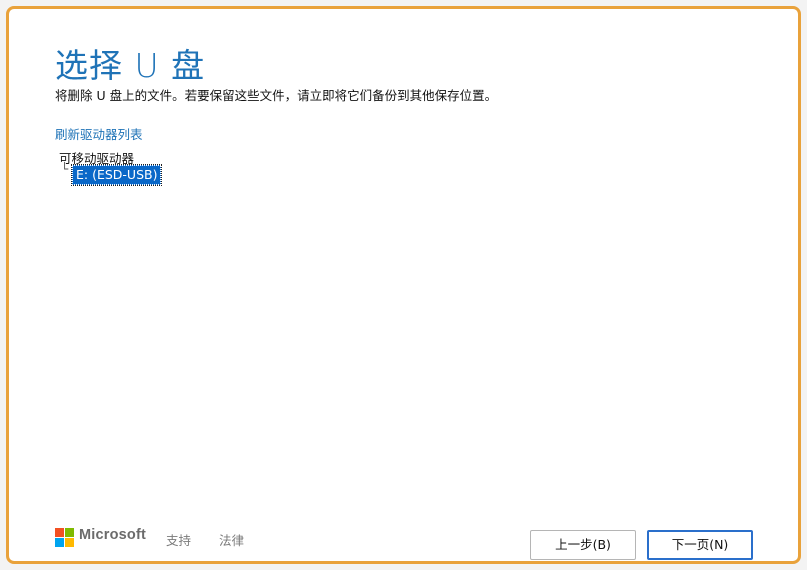 The image size is (807, 570). What do you see at coordinates (99, 133) in the screenshot?
I see `refresh-drive-list-link: 刷新驱动器列表` at bounding box center [99, 133].